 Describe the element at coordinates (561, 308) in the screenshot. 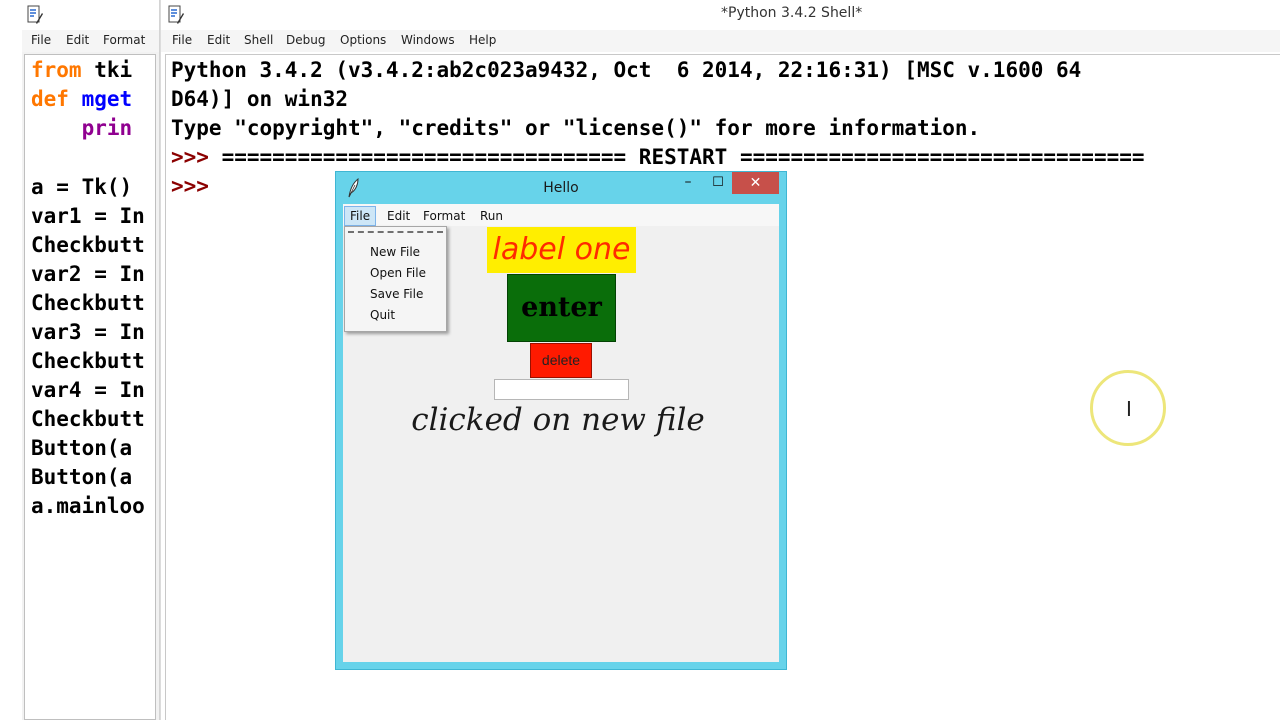

I see `enter-button: enter` at that location.